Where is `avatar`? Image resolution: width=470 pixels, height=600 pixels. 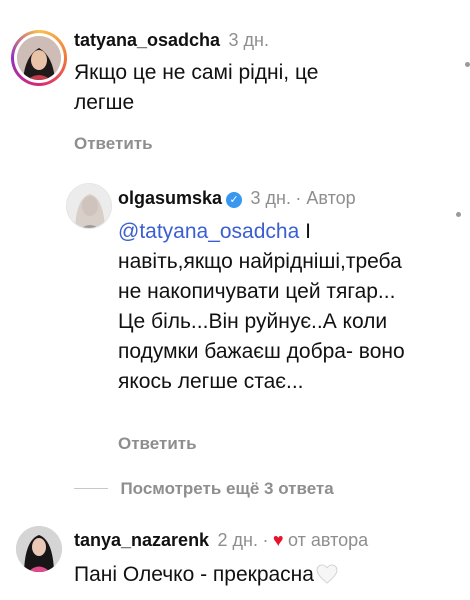
avatar is located at coordinates (39, 549).